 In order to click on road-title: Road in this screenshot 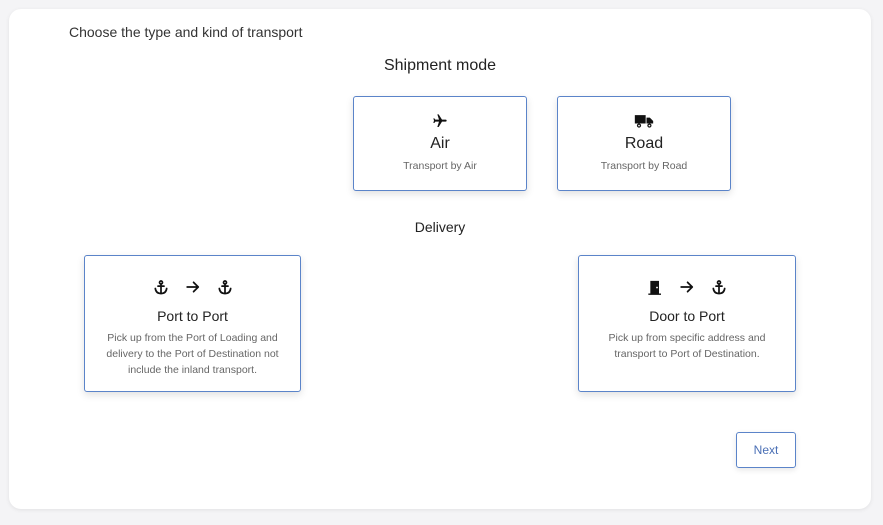, I will do `click(644, 143)`.